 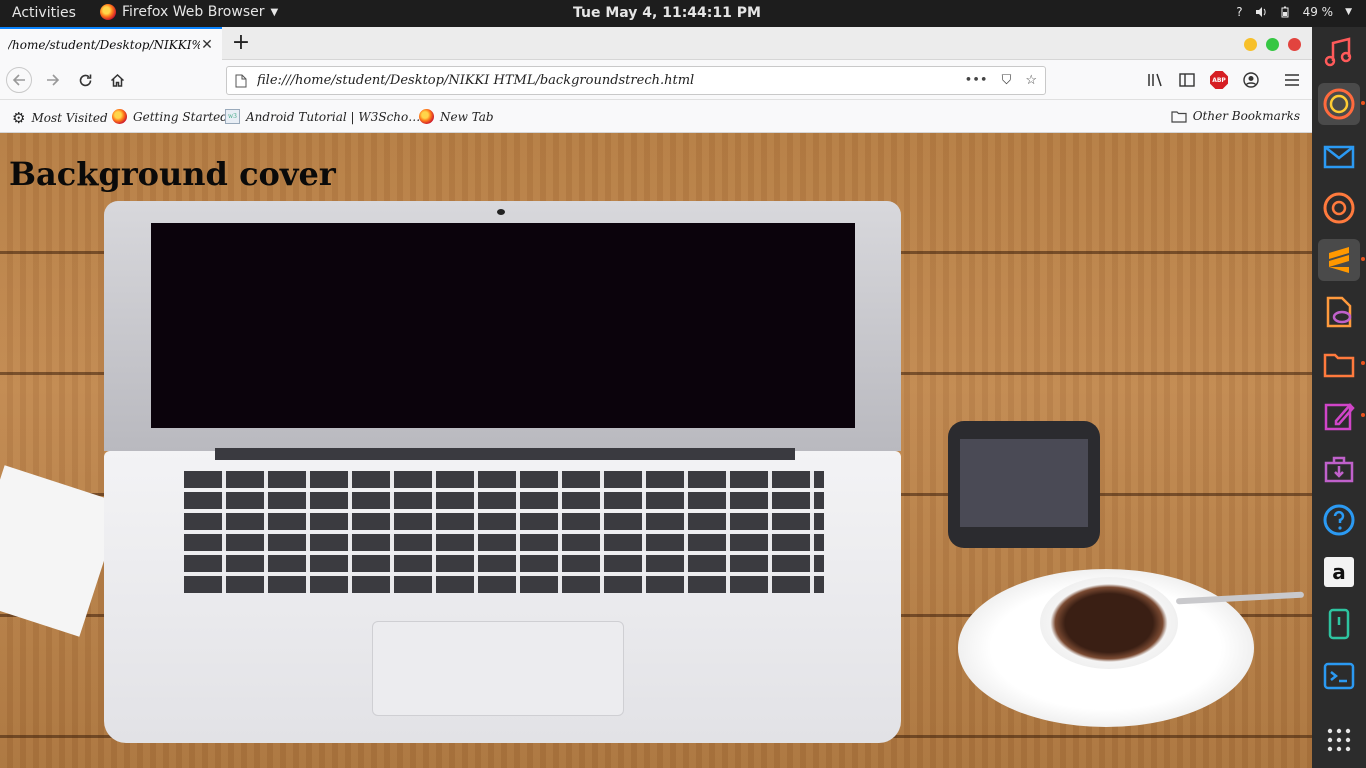 What do you see at coordinates (1007, 80) in the screenshot?
I see `pocket-icon: ⛉` at bounding box center [1007, 80].